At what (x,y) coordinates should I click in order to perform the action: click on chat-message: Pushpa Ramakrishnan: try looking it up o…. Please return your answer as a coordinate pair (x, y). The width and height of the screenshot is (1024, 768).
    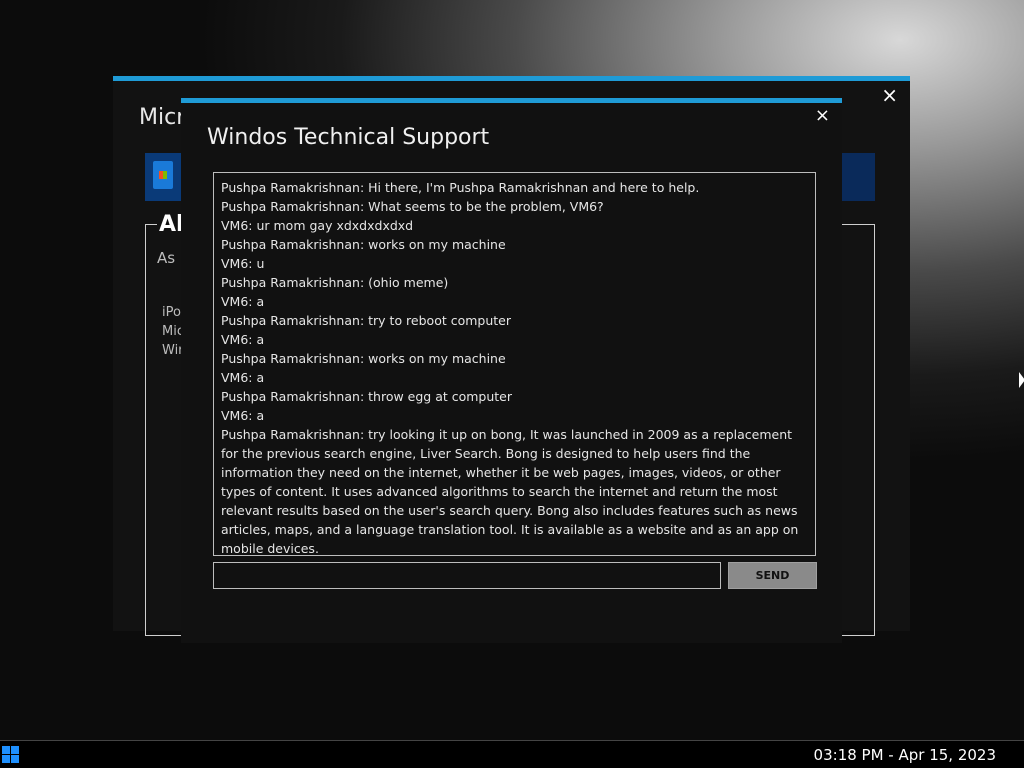
    Looking at the image, I should click on (510, 491).